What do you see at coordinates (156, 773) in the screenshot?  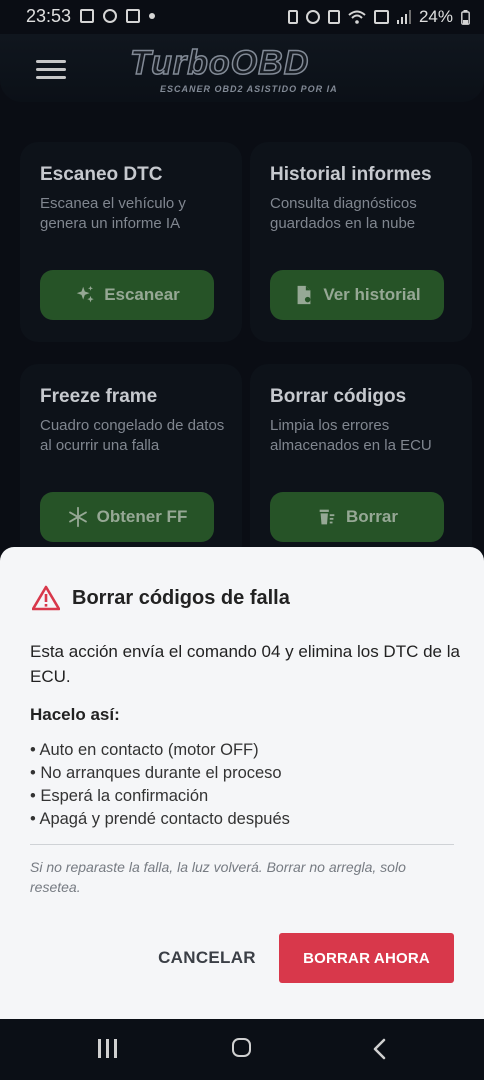 I see `list-item: • No arranques durante el proceso` at bounding box center [156, 773].